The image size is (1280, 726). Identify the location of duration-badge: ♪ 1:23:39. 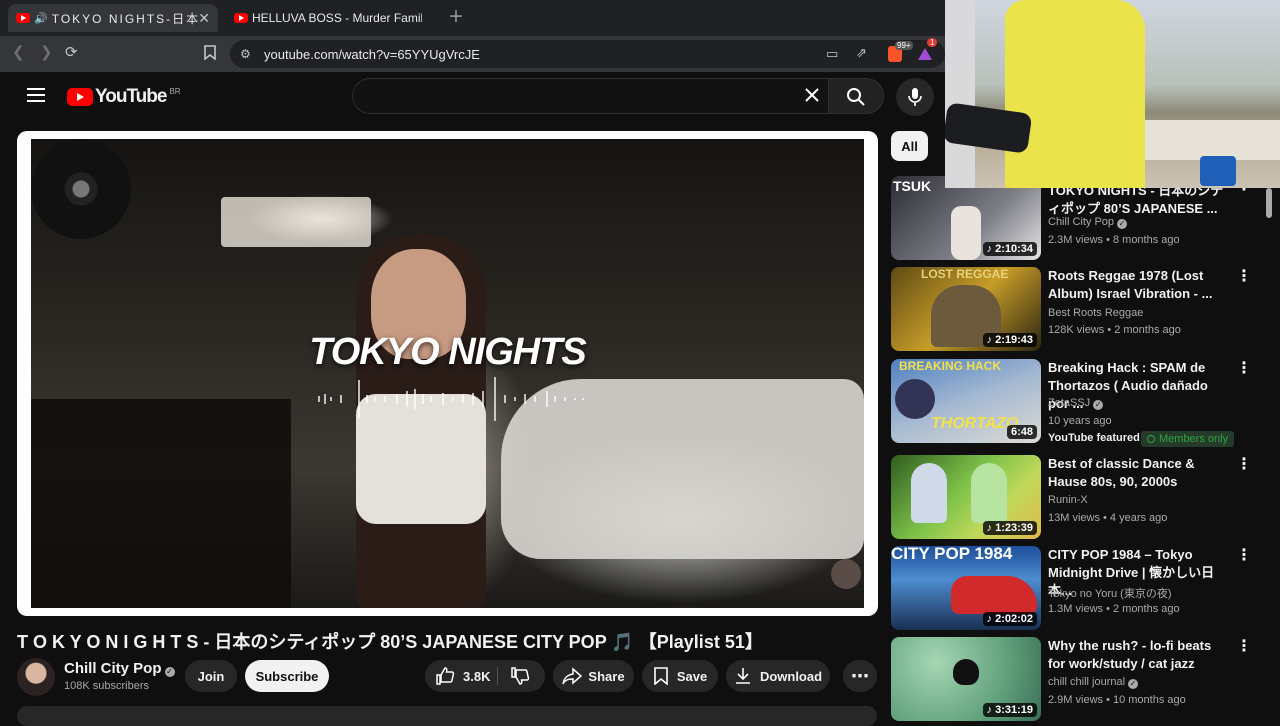
(1009, 528).